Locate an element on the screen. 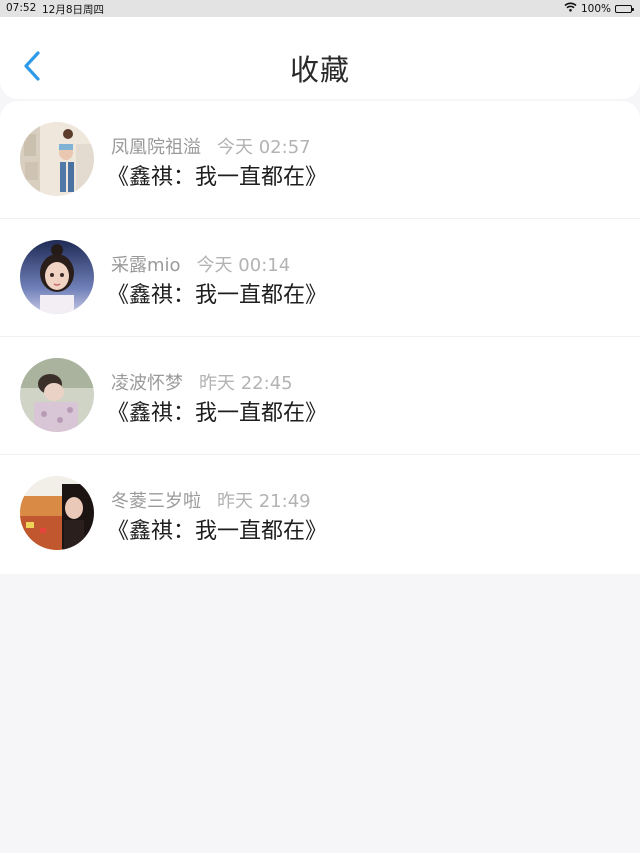 This screenshot has height=853, width=640. nav-bar: 收藏 is located at coordinates (320, 58).